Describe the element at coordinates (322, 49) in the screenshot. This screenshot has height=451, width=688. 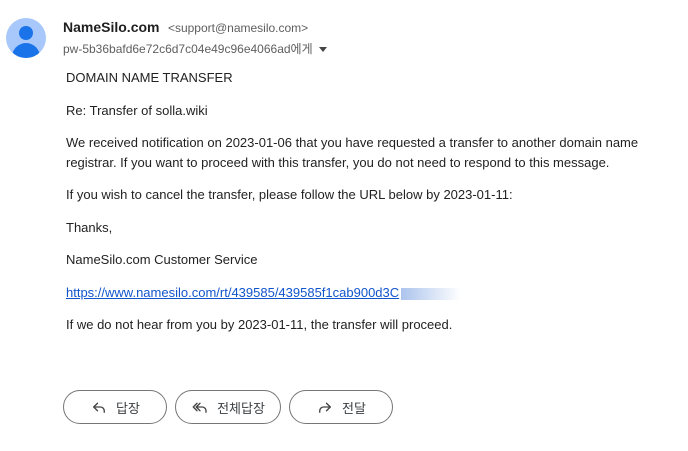
I see `chevron-down-icon` at that location.